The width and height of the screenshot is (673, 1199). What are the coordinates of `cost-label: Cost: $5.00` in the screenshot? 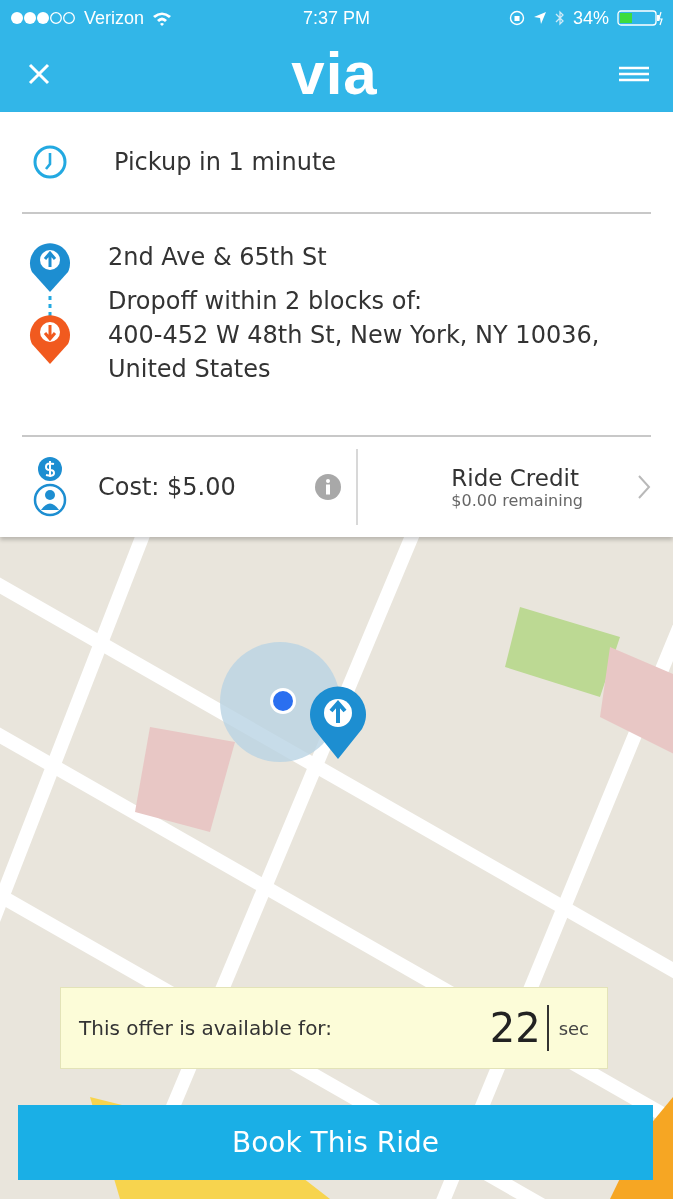 It's located at (167, 488).